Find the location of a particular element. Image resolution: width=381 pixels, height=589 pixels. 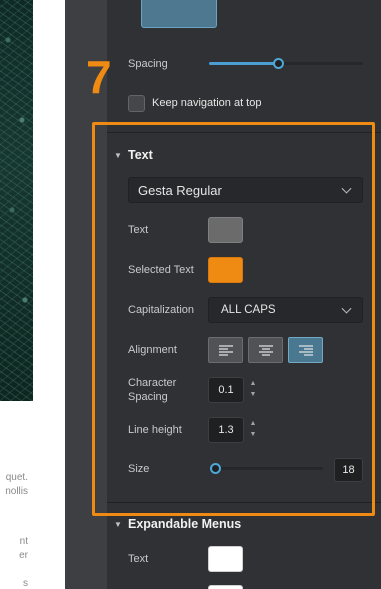

size-slider-knob is located at coordinates (215, 468).